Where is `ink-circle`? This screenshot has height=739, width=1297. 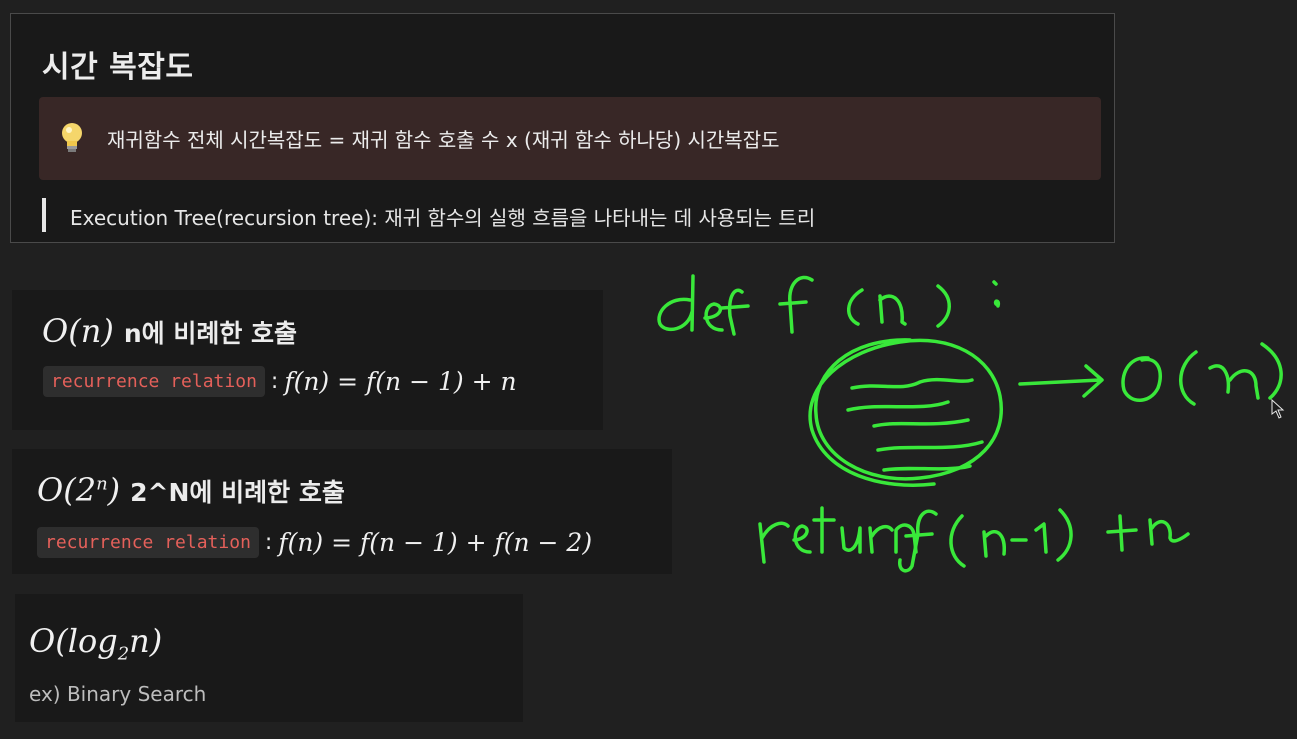 ink-circle is located at coordinates (905, 412).